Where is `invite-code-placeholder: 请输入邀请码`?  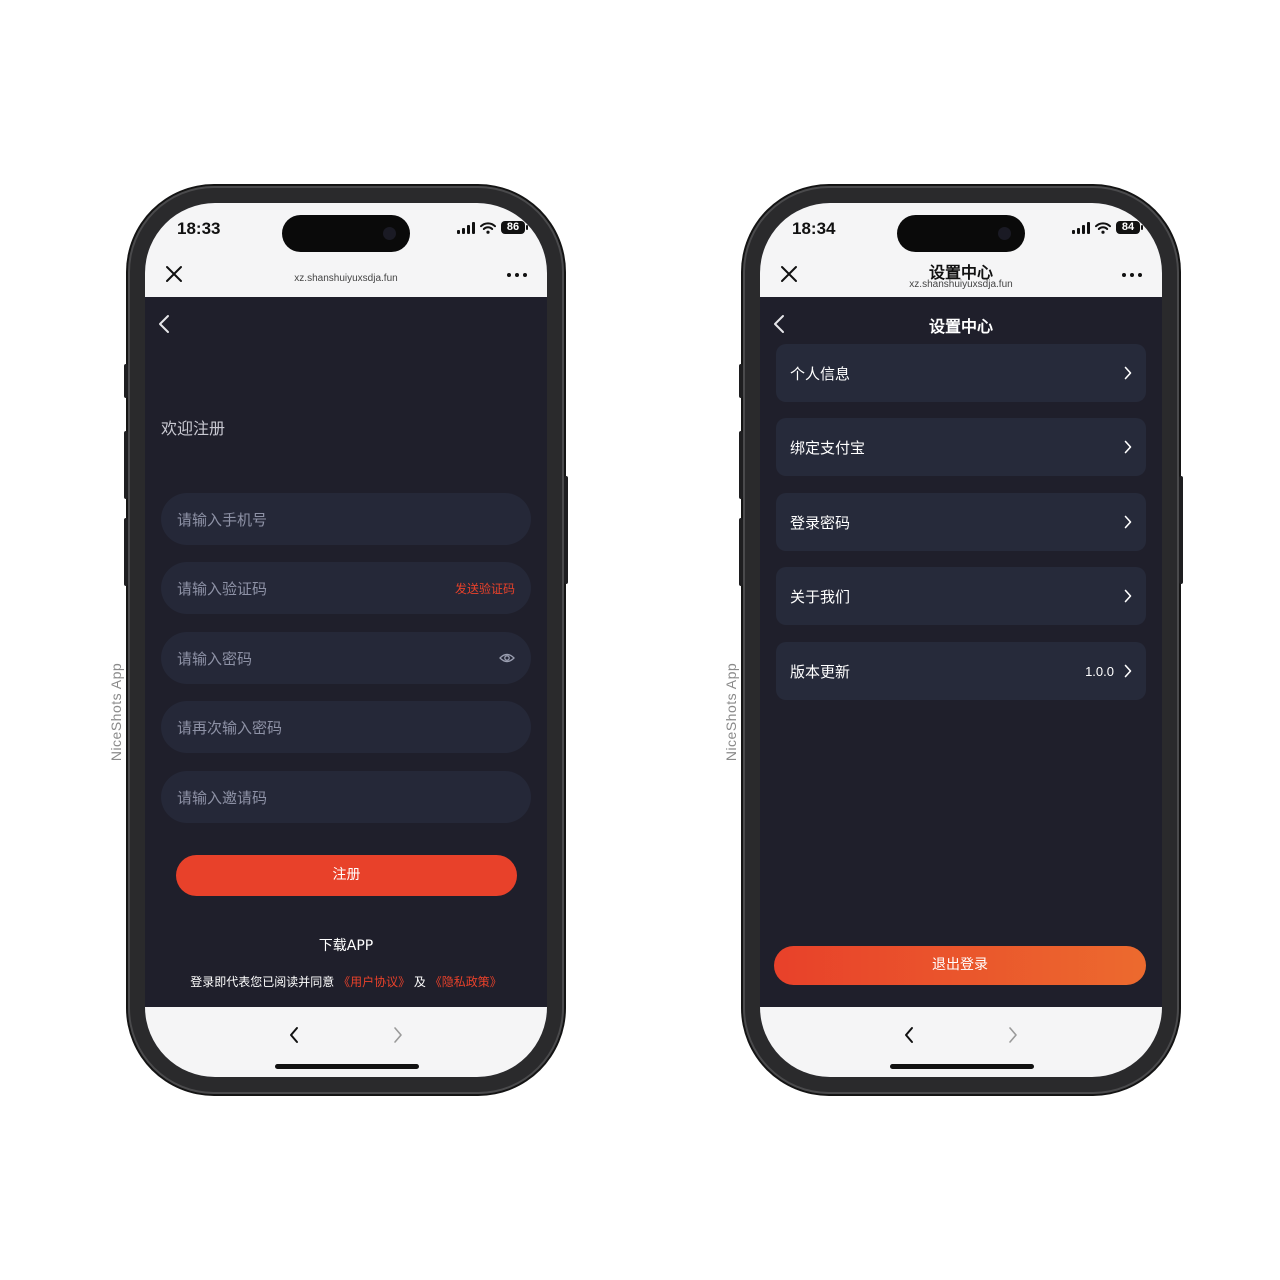 invite-code-placeholder: 请输入邀请码 is located at coordinates (222, 797).